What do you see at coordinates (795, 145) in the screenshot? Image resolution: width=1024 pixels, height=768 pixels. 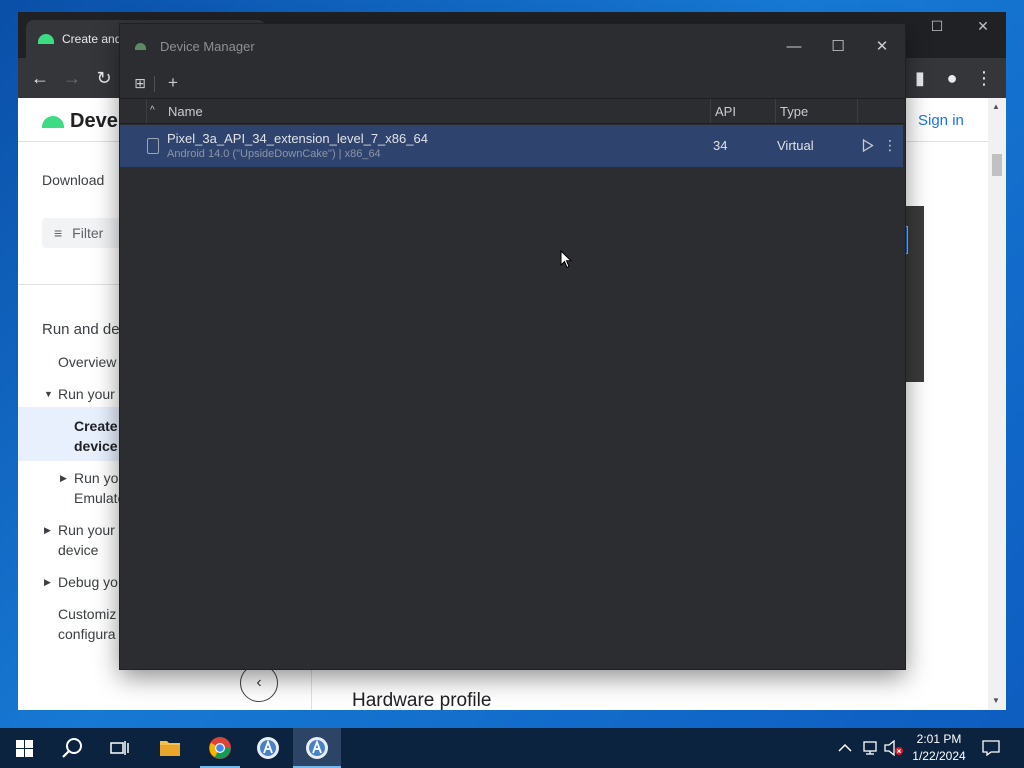 I see `device-type: Virtual` at bounding box center [795, 145].